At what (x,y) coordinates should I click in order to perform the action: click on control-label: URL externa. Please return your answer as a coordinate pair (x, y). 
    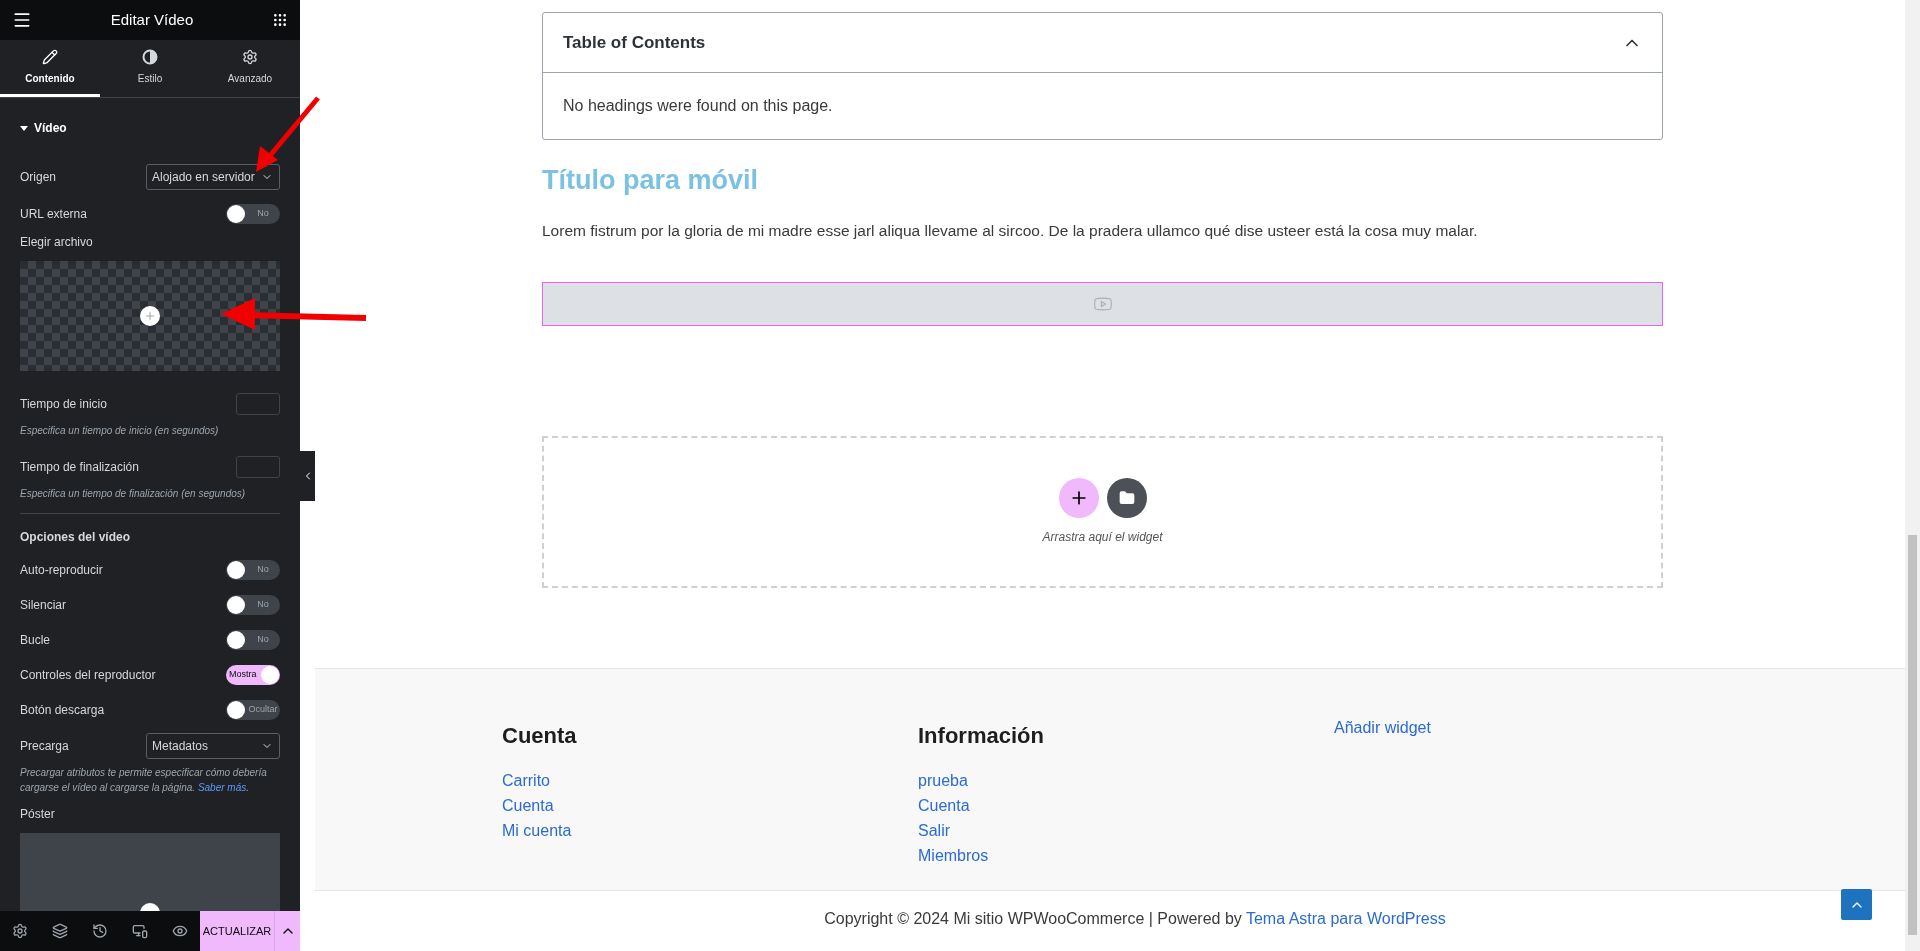
    Looking at the image, I should click on (53, 214).